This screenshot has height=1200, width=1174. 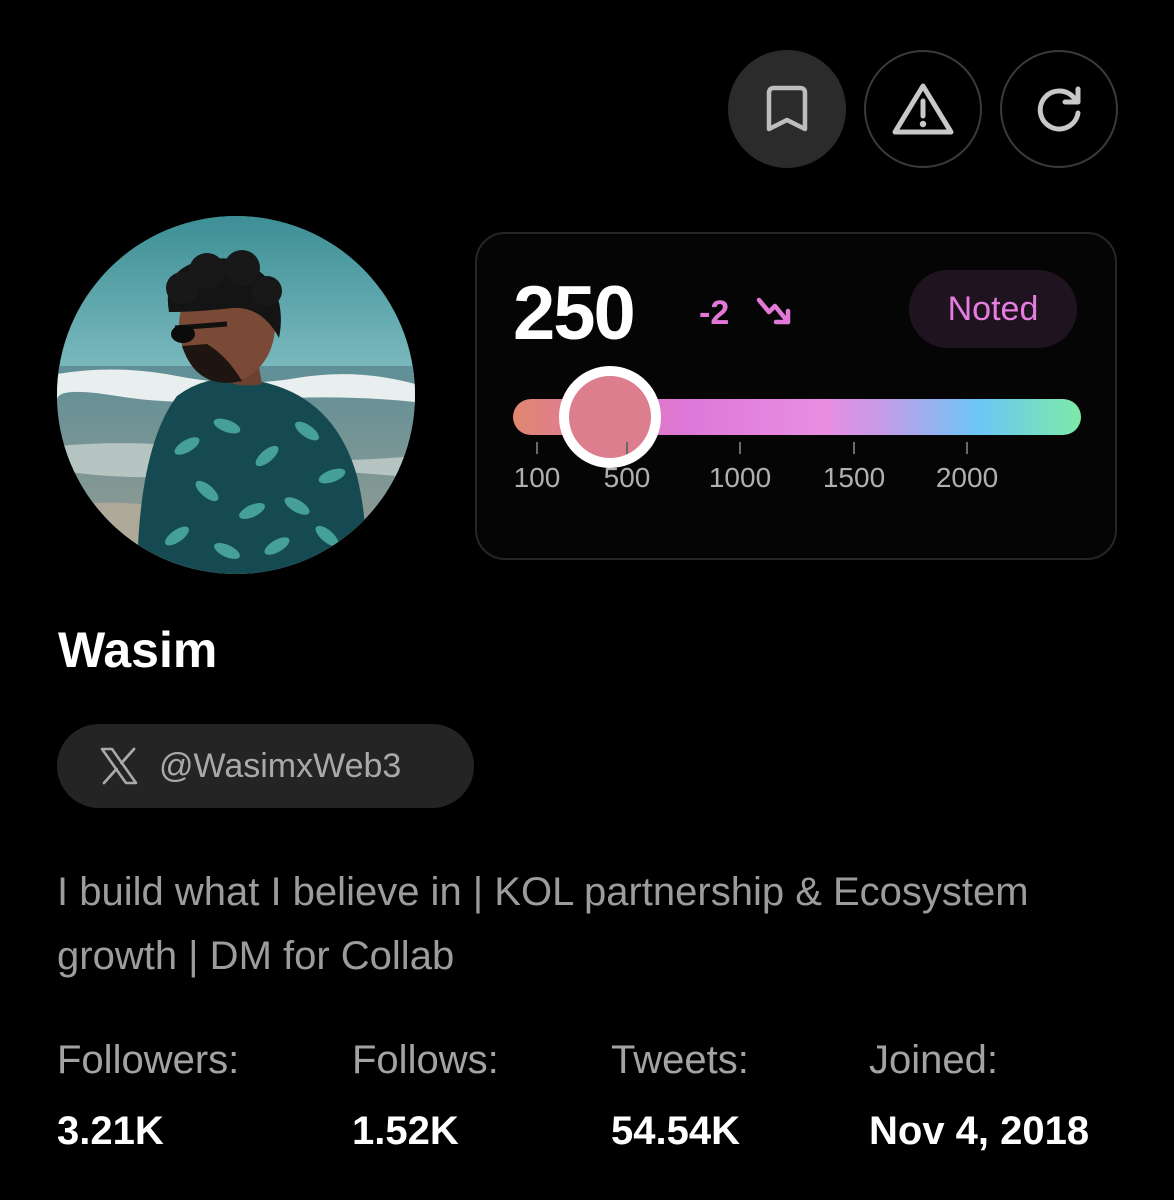 What do you see at coordinates (933, 1060) in the screenshot?
I see `stat-label: Joined:` at bounding box center [933, 1060].